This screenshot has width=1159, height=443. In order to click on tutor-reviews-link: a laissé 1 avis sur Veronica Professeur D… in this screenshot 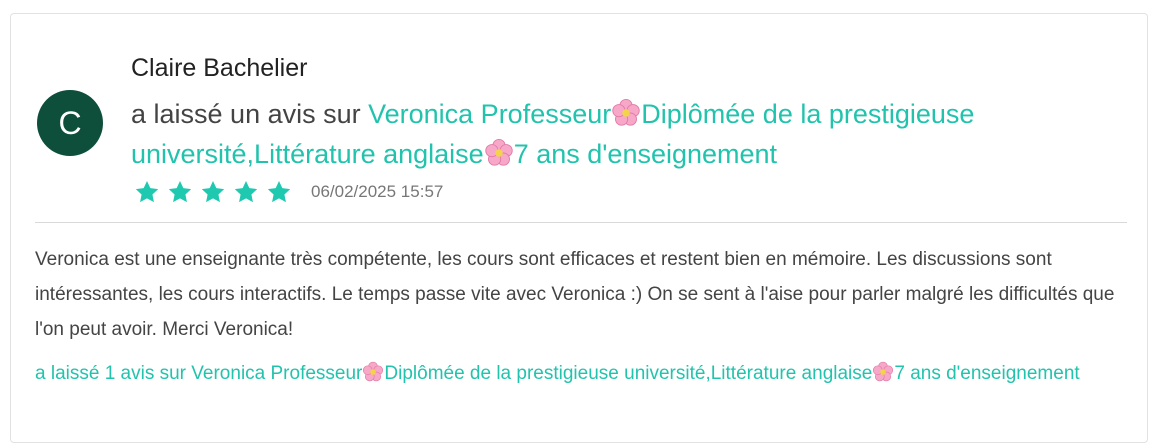, I will do `click(580, 374)`.